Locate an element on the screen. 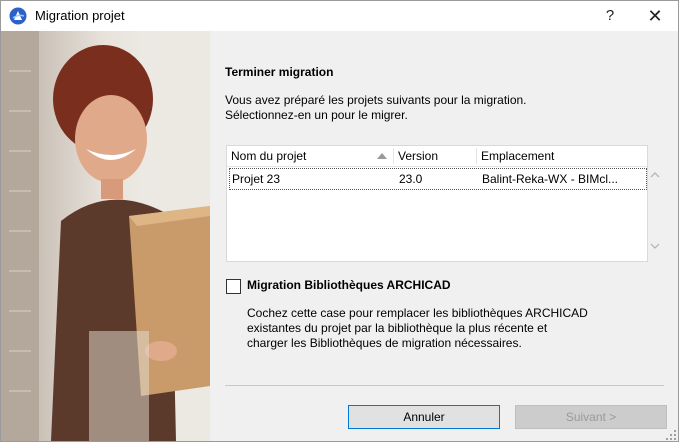 The height and width of the screenshot is (442, 679). archicad-logo-icon is located at coordinates (18, 16).